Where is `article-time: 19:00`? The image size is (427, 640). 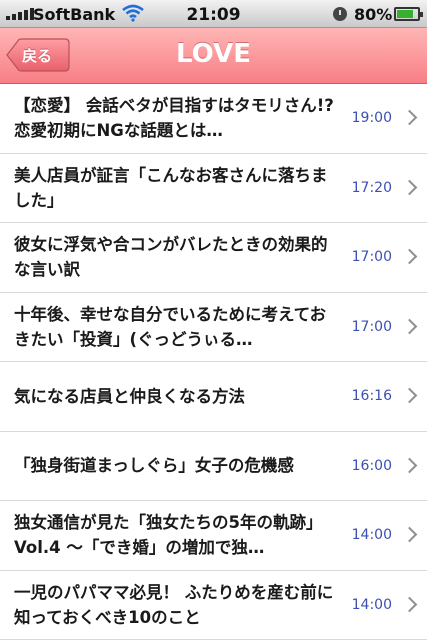 article-time: 19:00 is located at coordinates (371, 118).